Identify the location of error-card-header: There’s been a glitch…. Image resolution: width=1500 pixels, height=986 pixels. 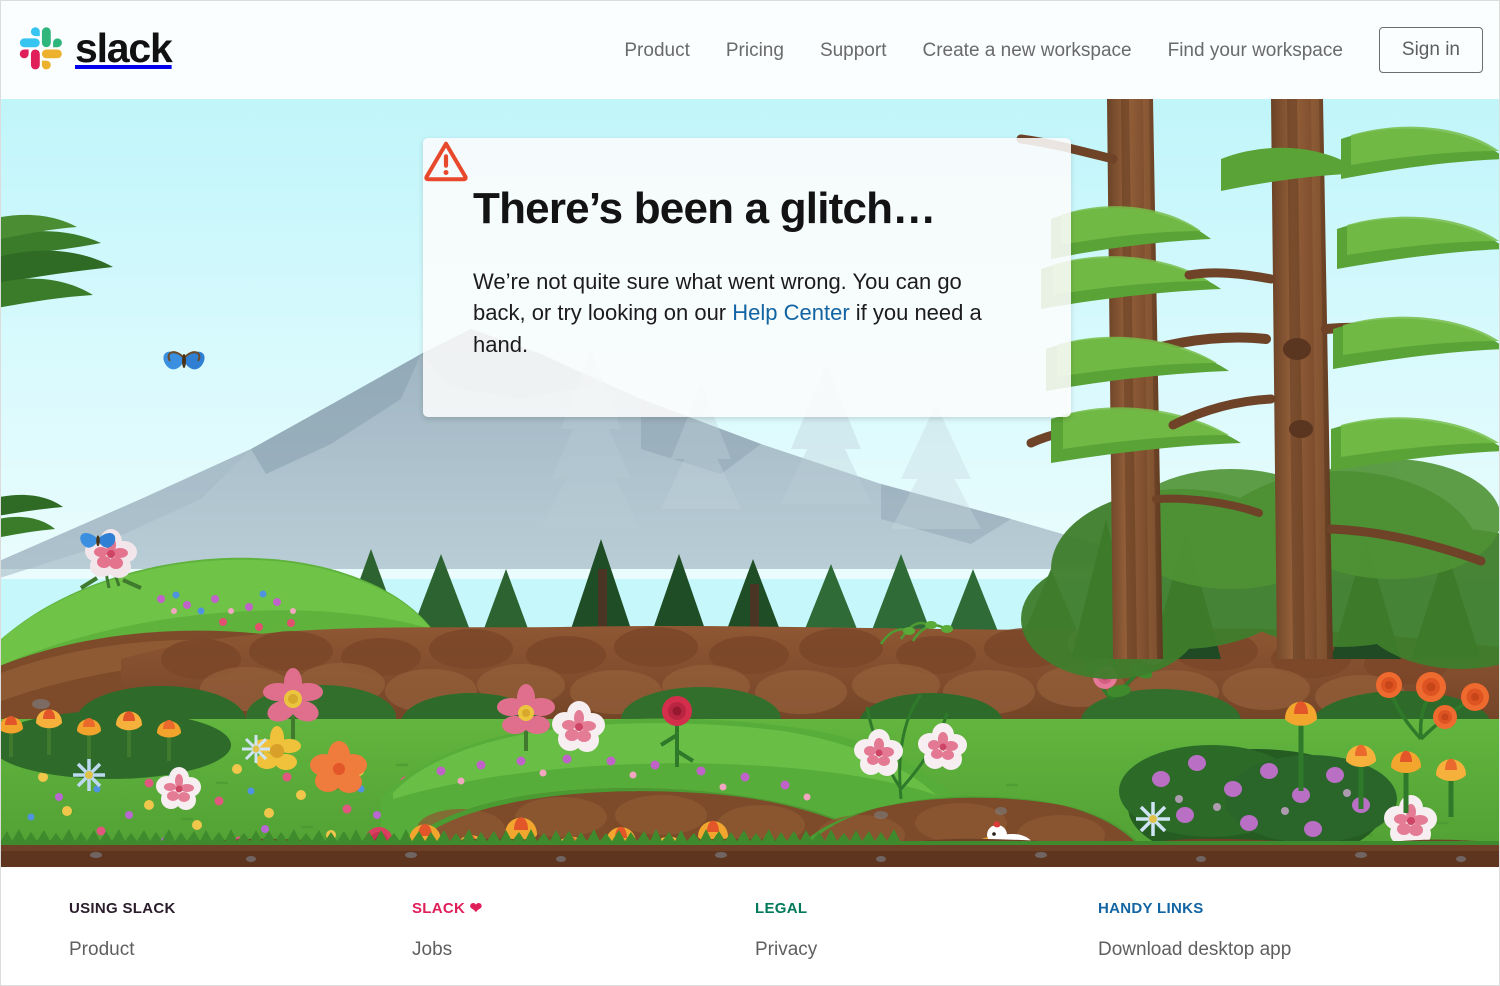
(719, 187).